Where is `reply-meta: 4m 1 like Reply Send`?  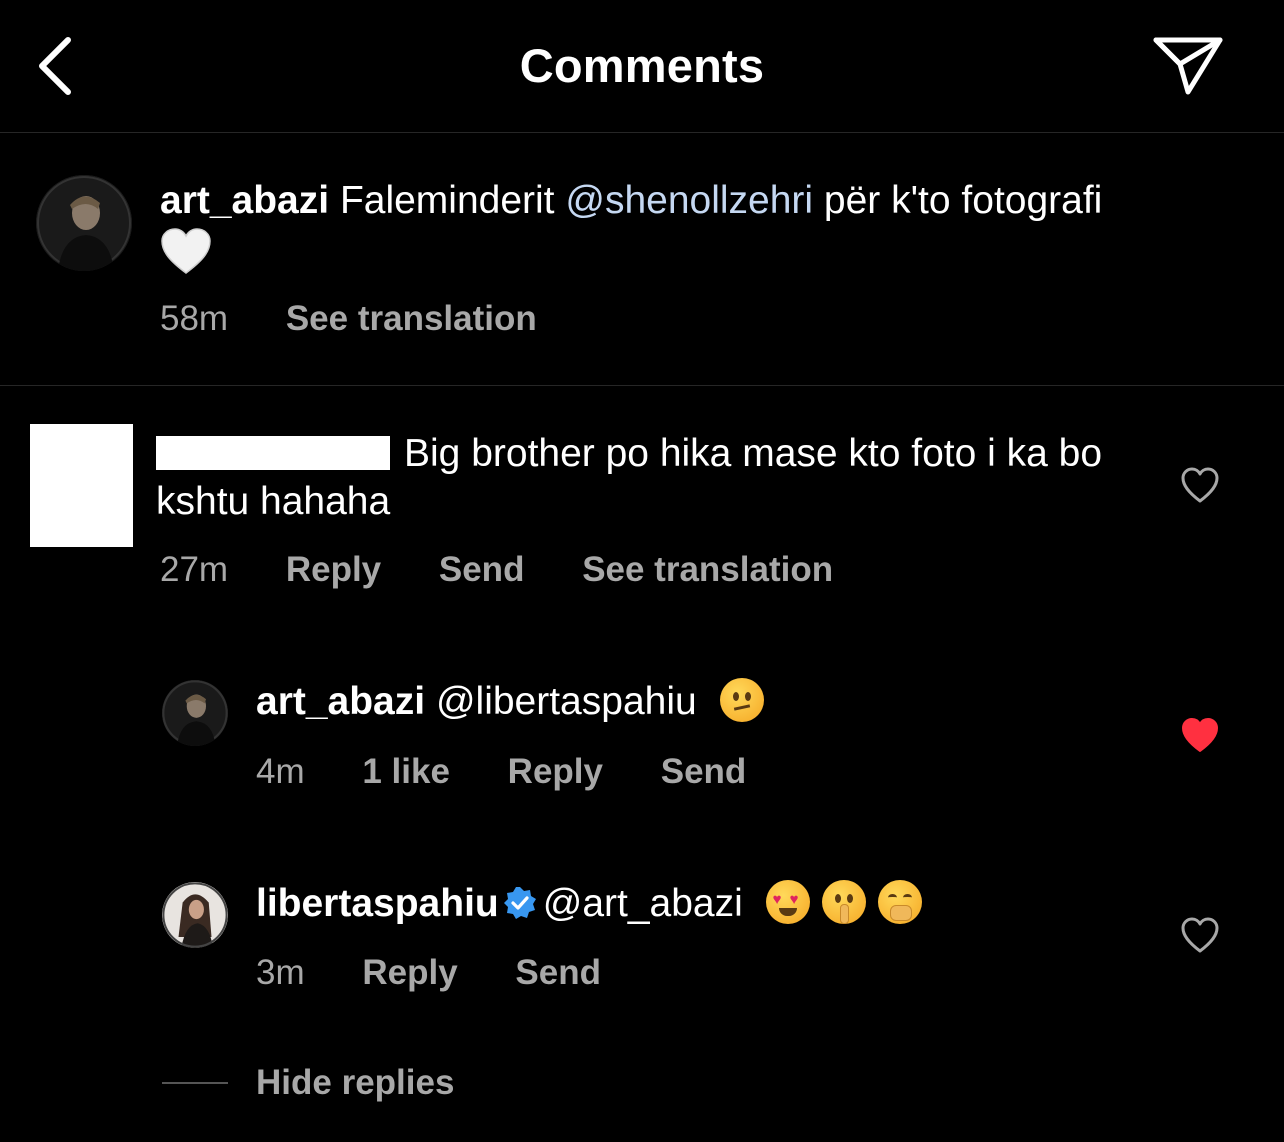 reply-meta: 4m 1 like Reply Send is located at coordinates (525, 772).